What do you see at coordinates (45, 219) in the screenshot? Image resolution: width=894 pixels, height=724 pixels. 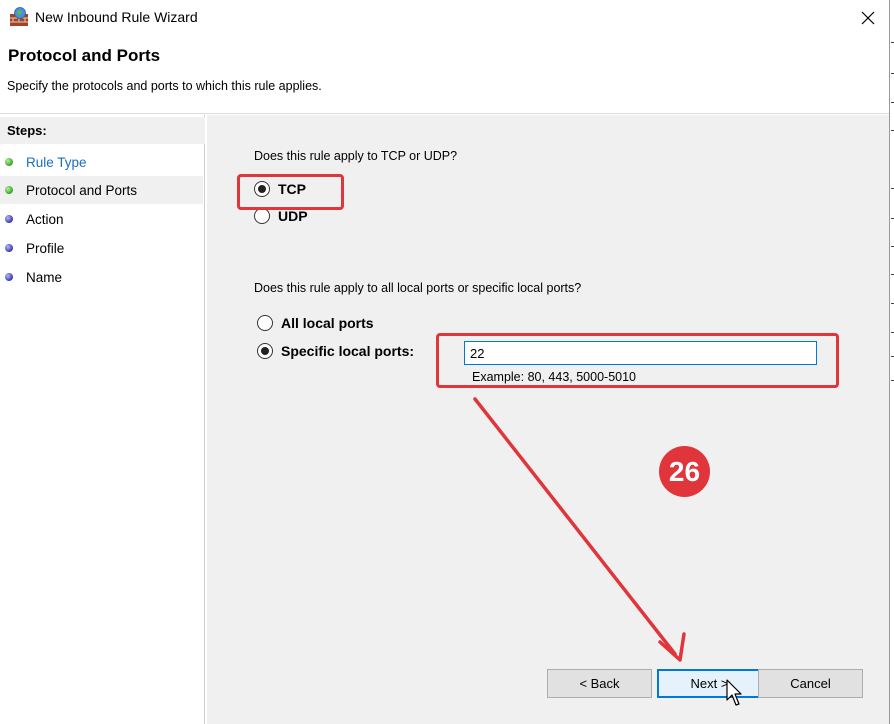 I see `step-label: Action` at bounding box center [45, 219].